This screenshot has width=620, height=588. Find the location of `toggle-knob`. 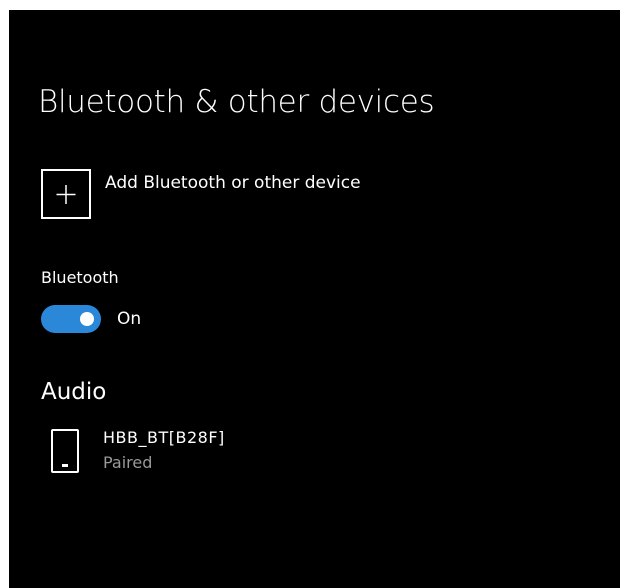

toggle-knob is located at coordinates (87, 319).